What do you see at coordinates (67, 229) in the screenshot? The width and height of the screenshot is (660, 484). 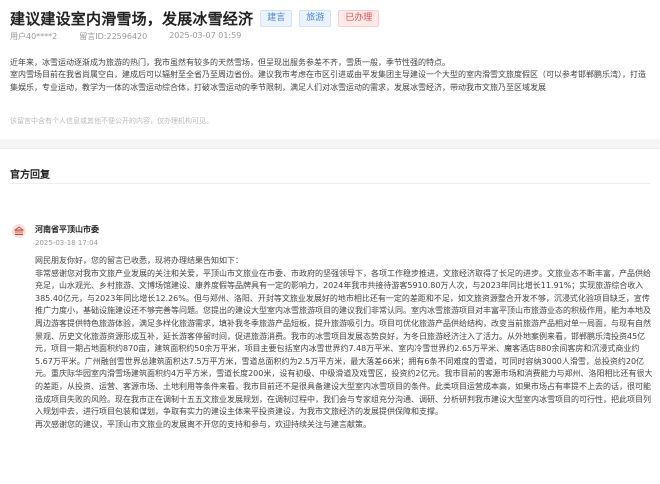 I see `reply-org-name: 河南省平顶山市委` at bounding box center [67, 229].